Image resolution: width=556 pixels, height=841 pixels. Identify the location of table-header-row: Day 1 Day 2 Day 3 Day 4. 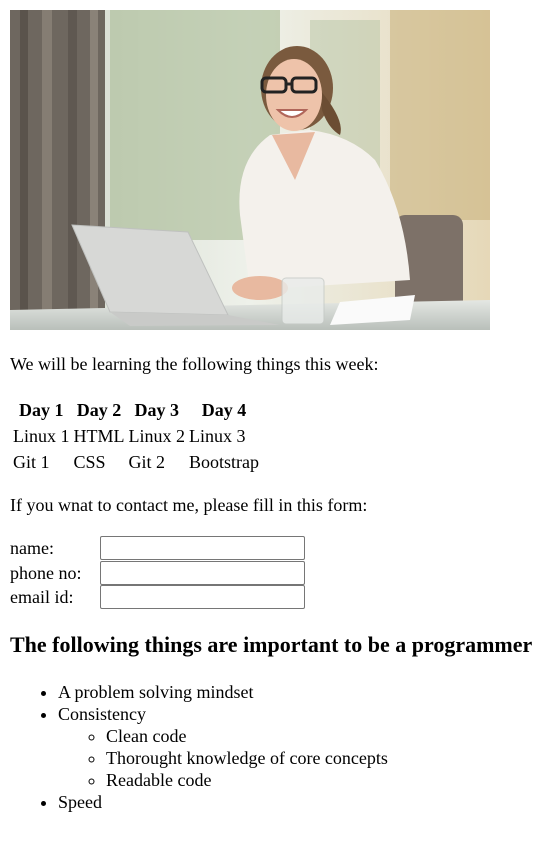
(136, 410).